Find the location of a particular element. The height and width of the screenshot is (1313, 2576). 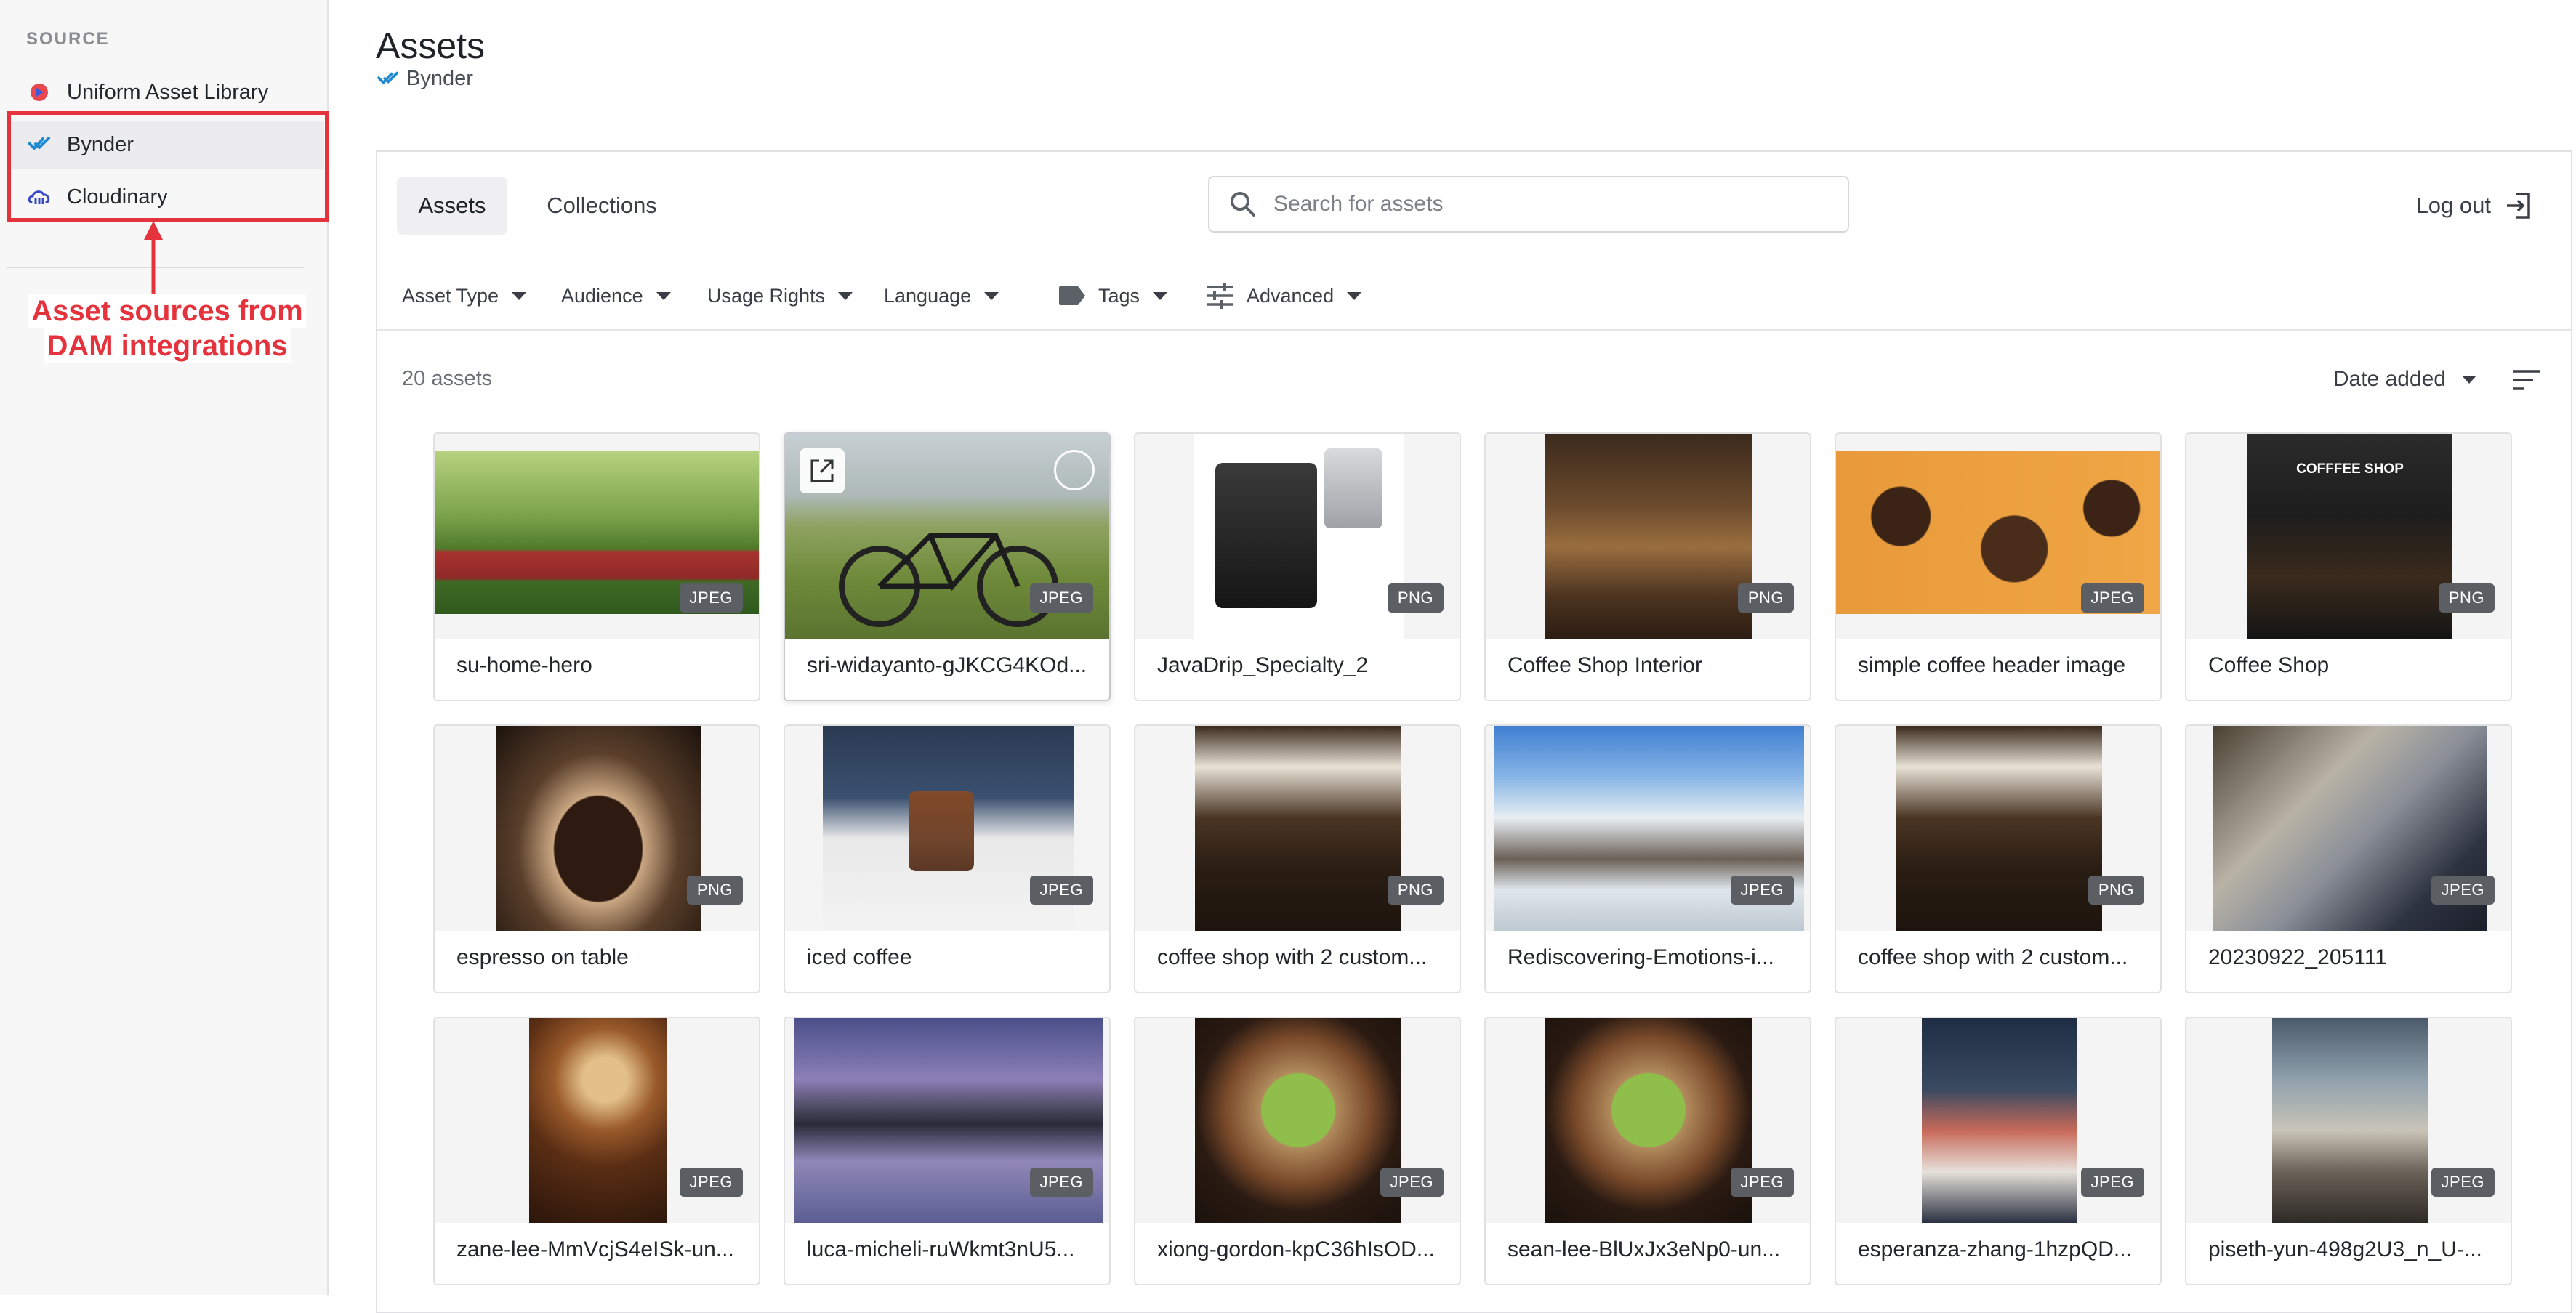

asset-card: PNG espresso on table is located at coordinates (596, 858).